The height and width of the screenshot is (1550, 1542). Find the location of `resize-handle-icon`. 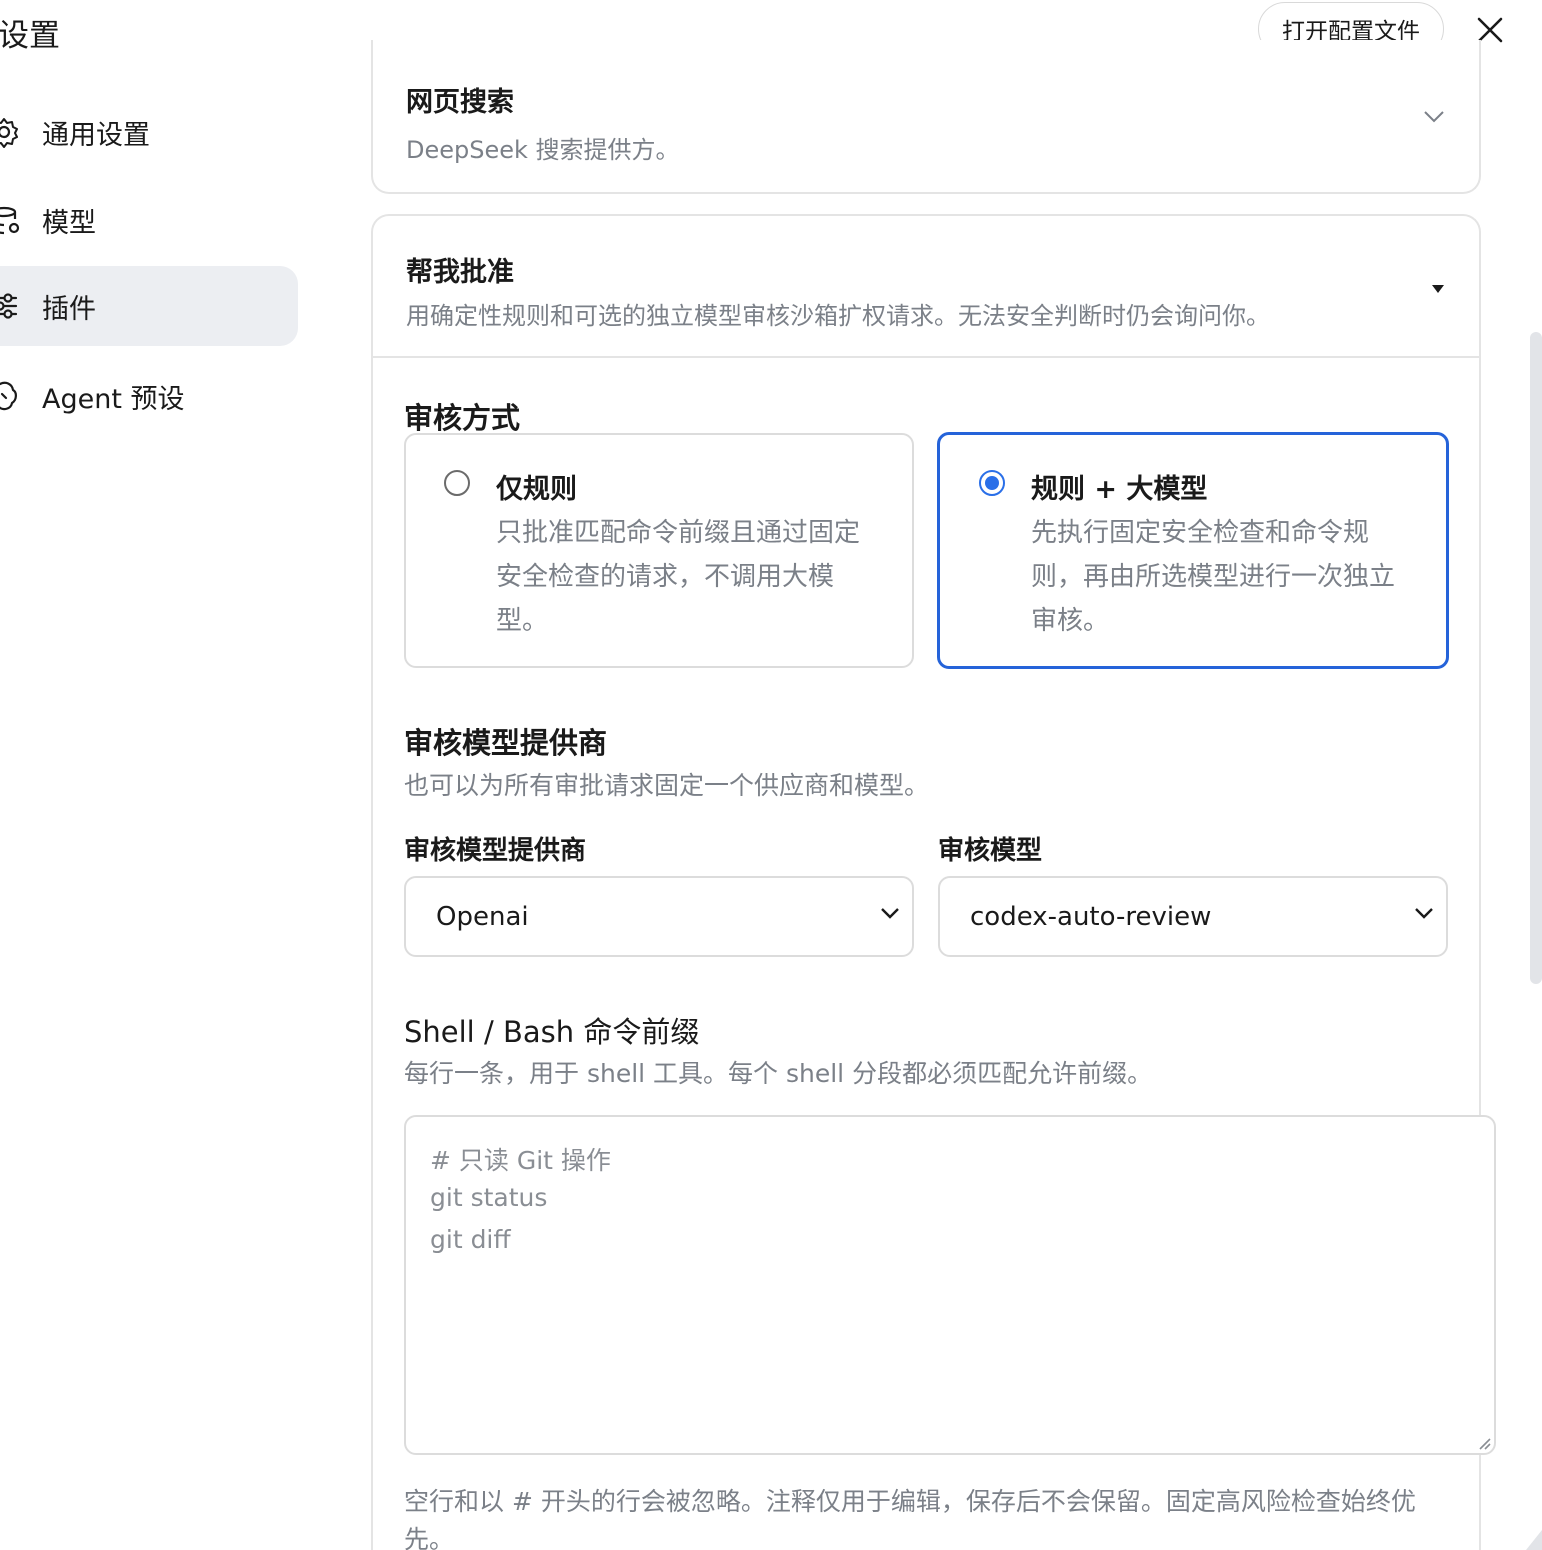

resize-handle-icon is located at coordinates (1484, 1443).